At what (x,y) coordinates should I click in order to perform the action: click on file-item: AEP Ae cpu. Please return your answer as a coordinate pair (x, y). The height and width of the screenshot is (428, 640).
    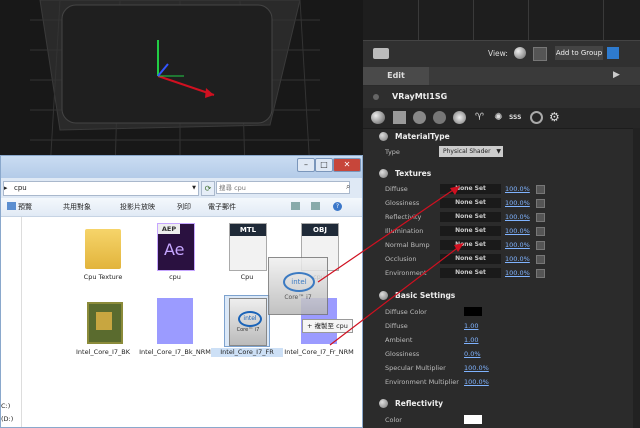
    Looking at the image, I should click on (175, 261).